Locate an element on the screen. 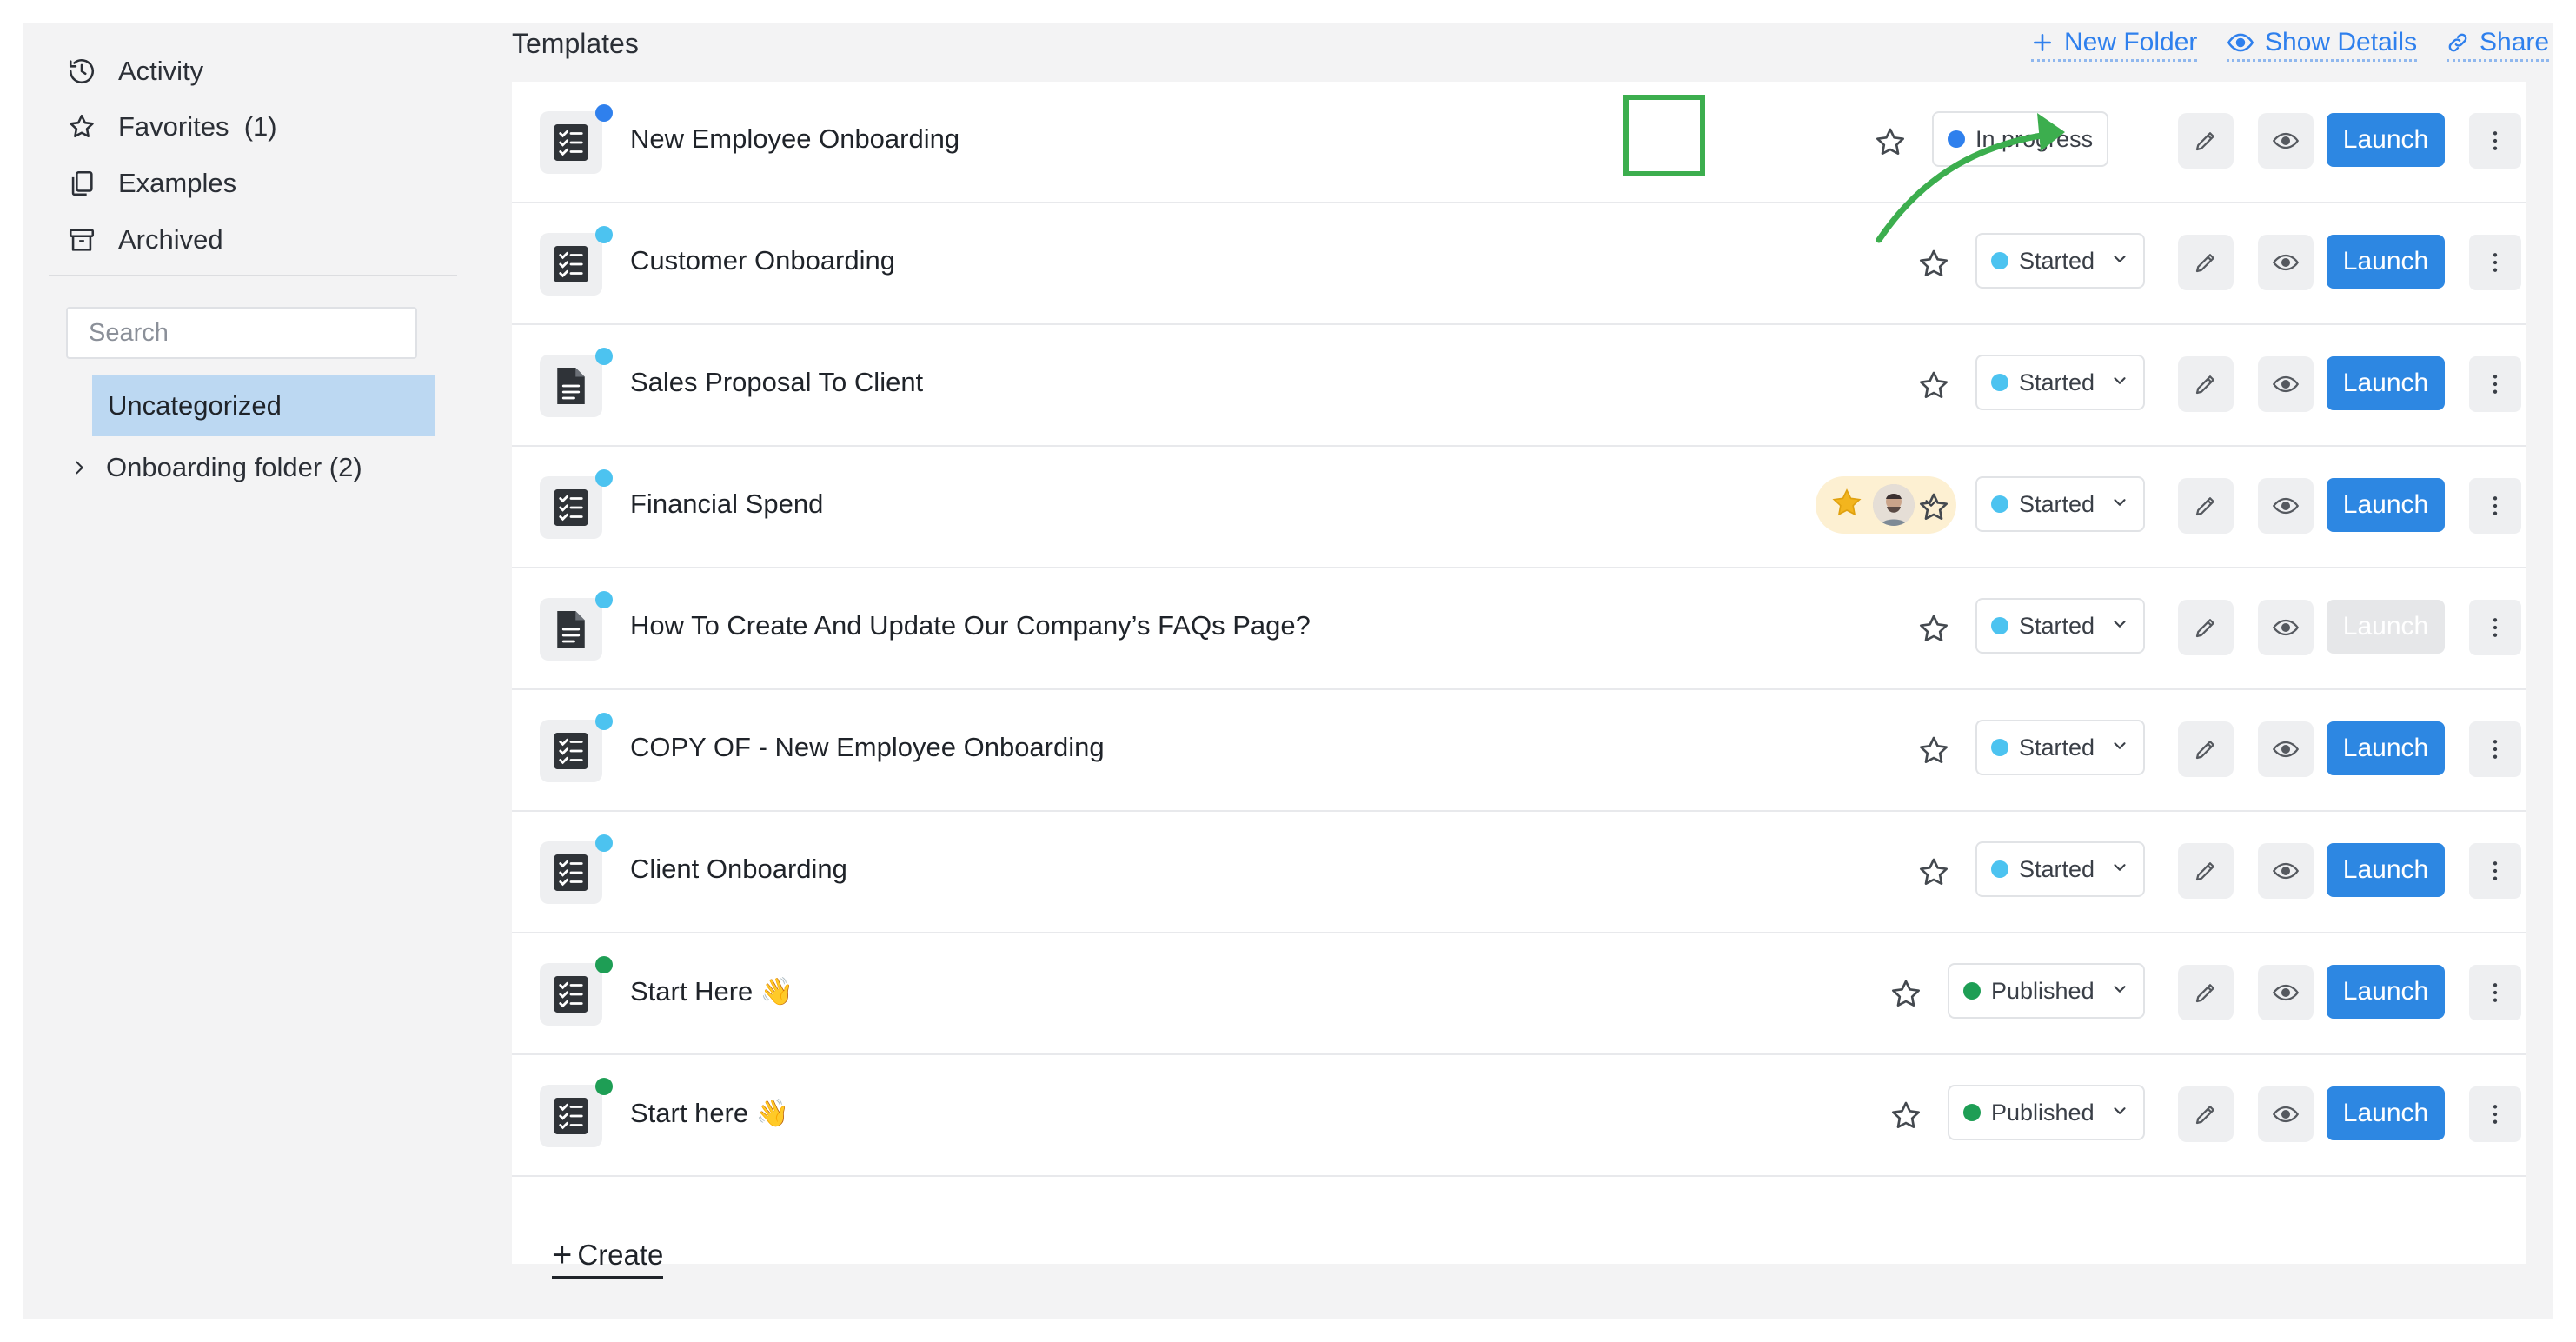  star-outline-icon is located at coordinates (81, 127).